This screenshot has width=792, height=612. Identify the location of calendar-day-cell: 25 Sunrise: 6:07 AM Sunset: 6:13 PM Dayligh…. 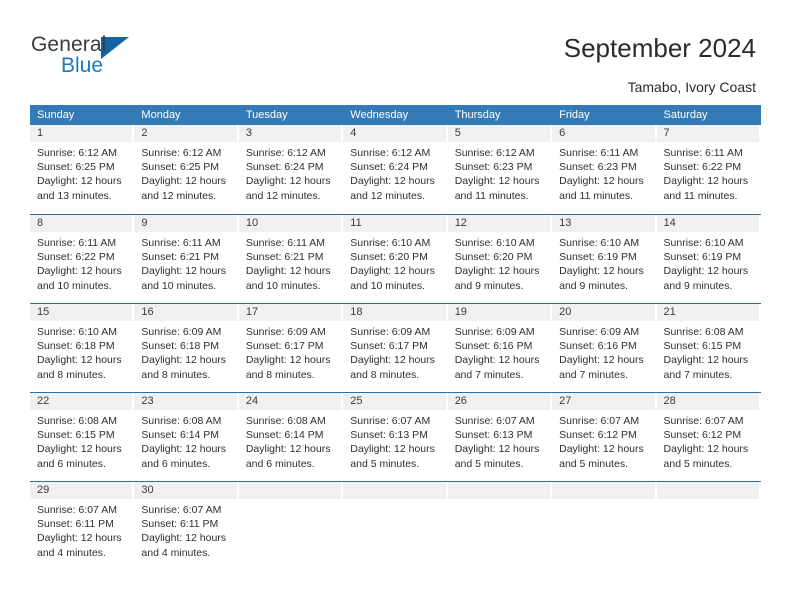
(395, 437).